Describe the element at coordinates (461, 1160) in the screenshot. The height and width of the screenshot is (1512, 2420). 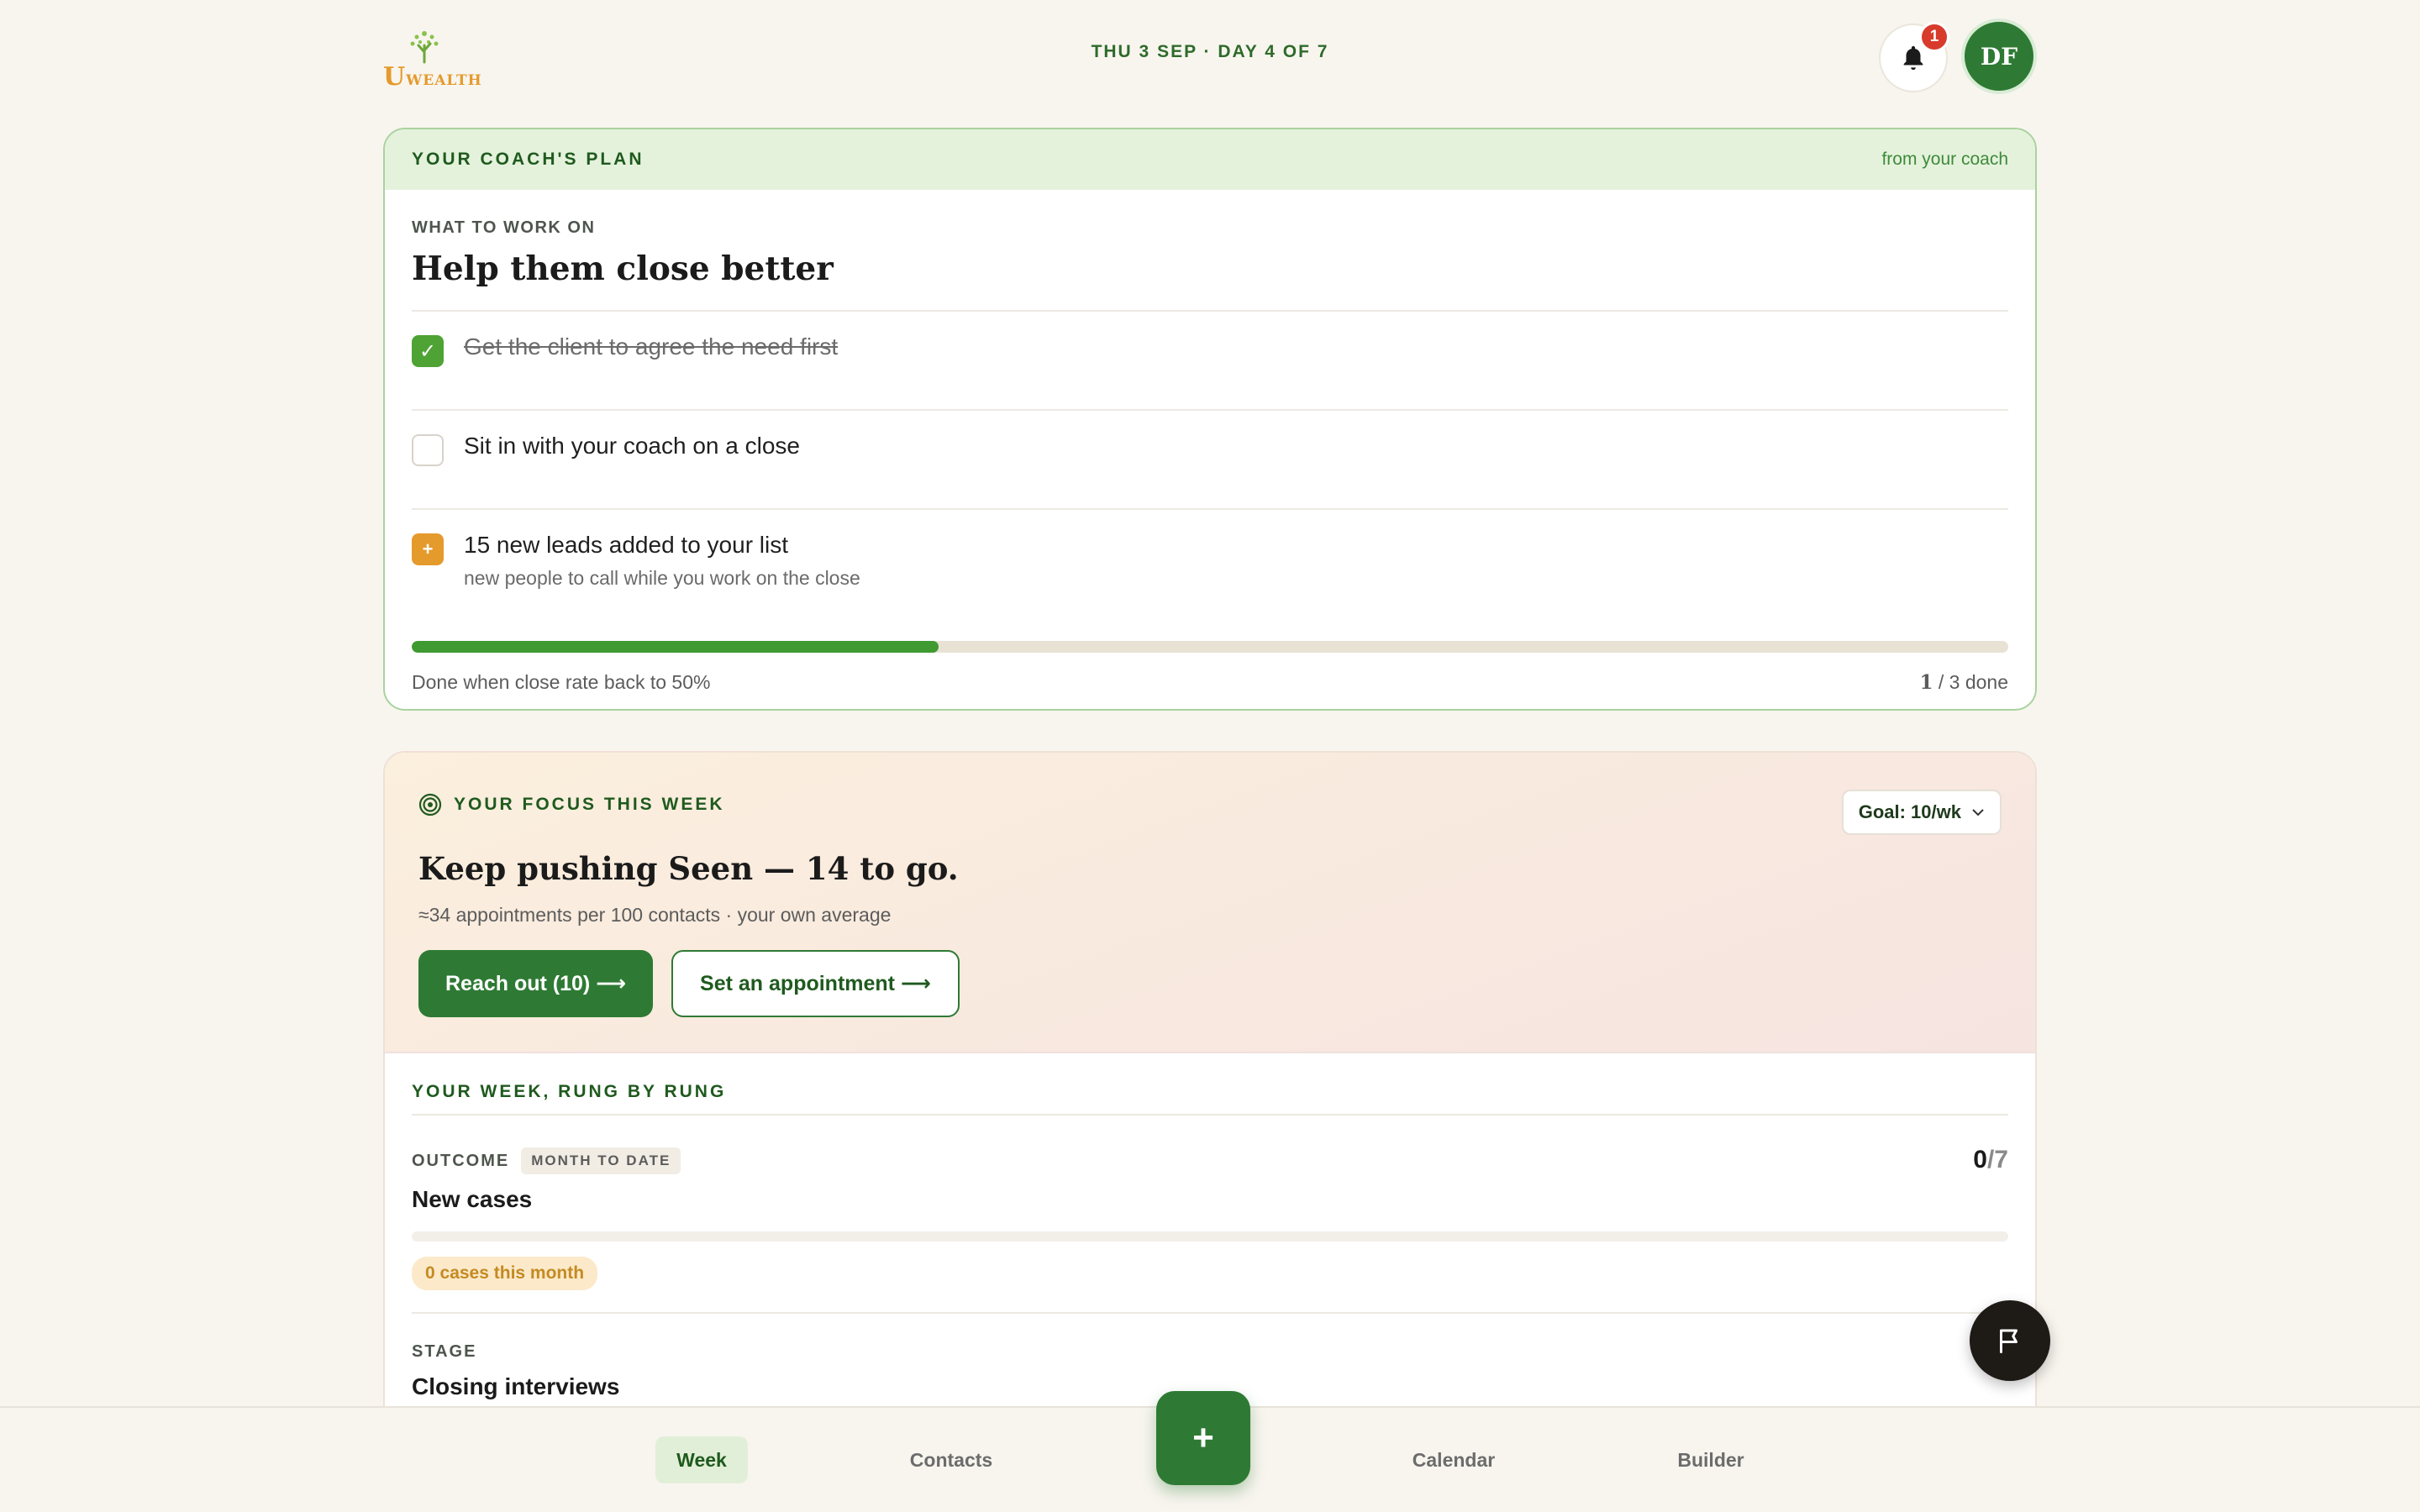
I see `rung-eyebrow: OUTCOME` at that location.